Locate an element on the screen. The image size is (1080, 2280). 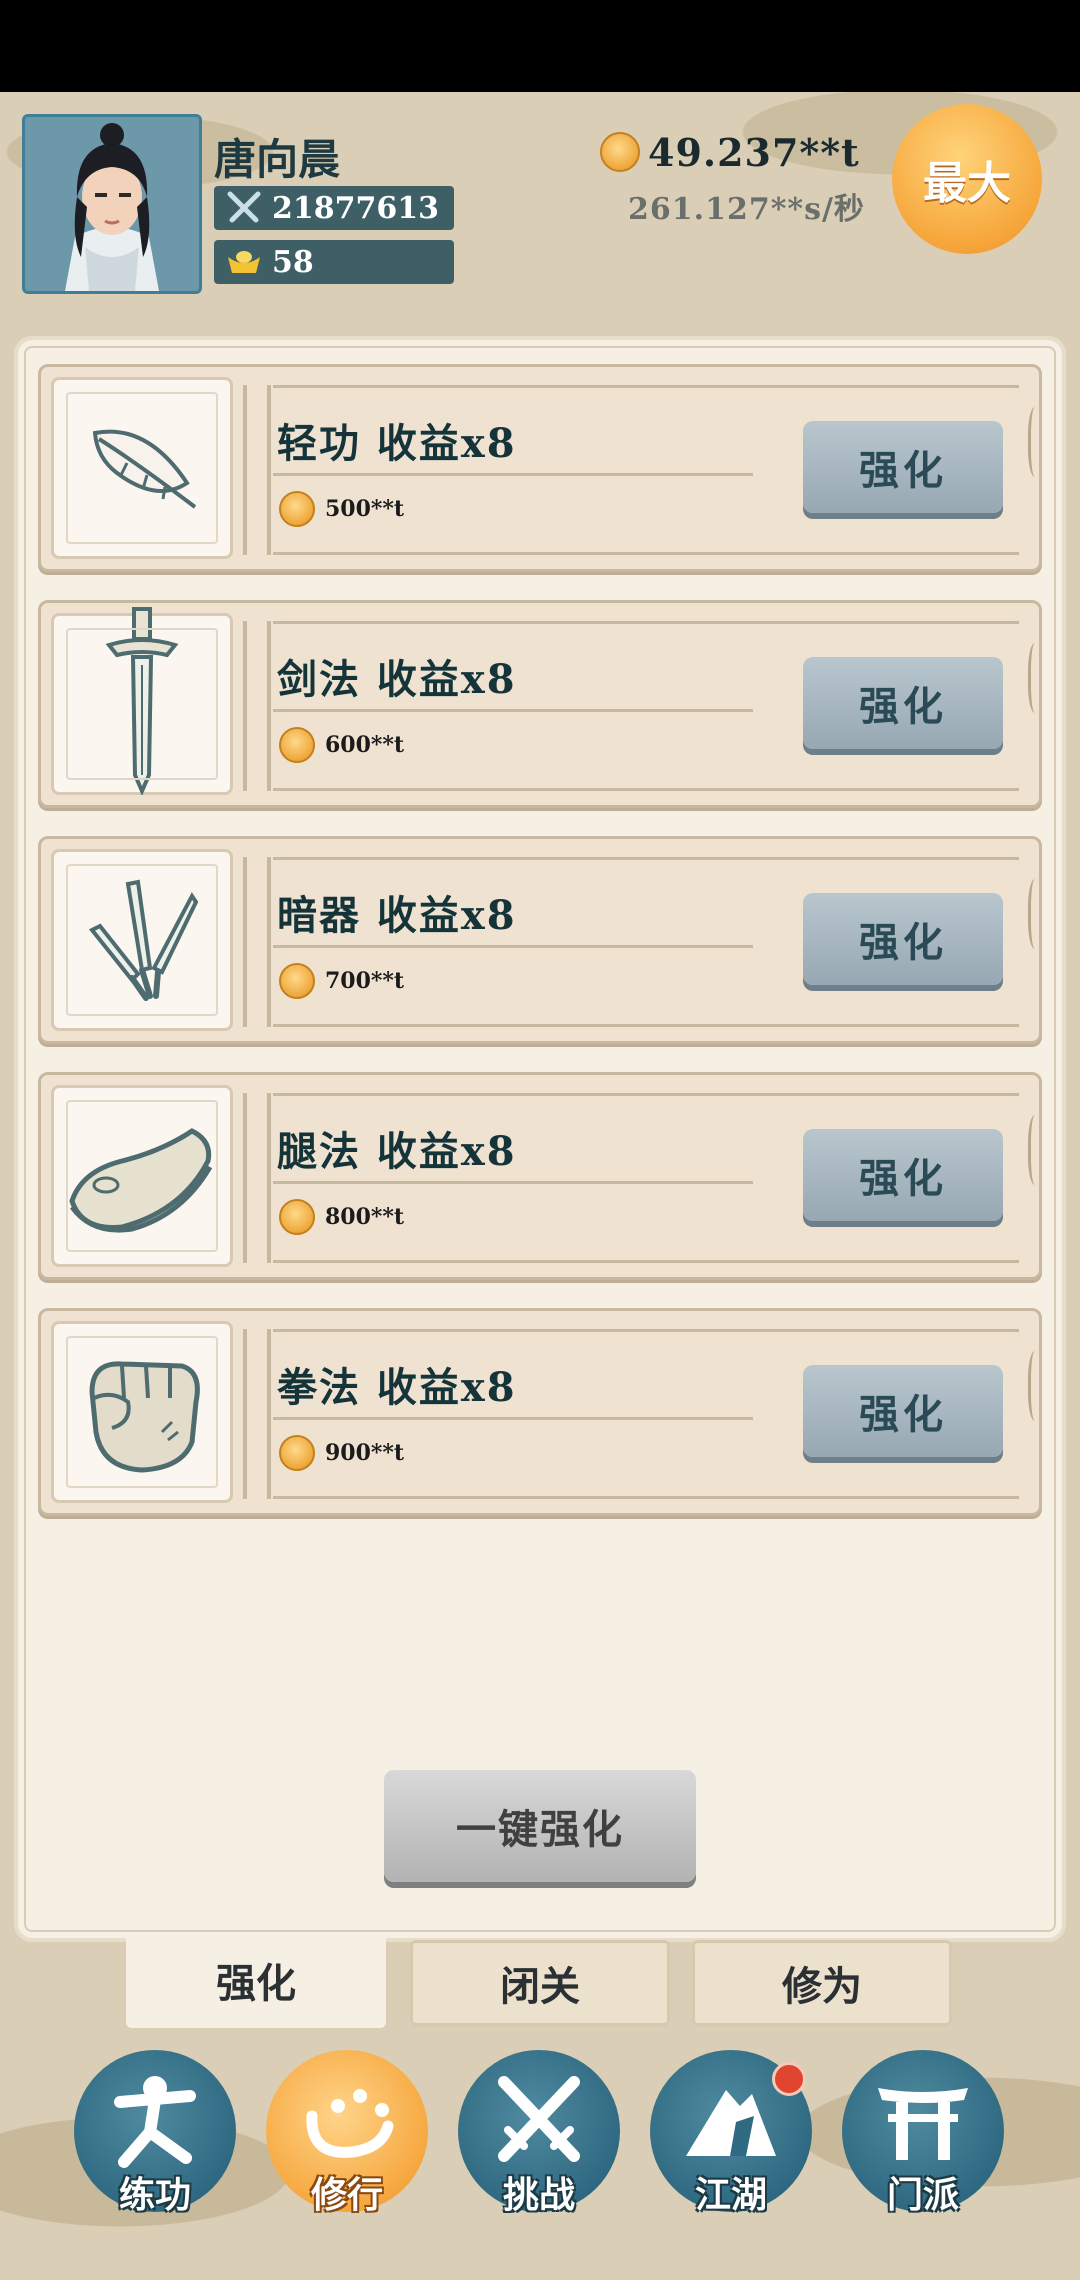
gate-icon is located at coordinates (923, 2124).